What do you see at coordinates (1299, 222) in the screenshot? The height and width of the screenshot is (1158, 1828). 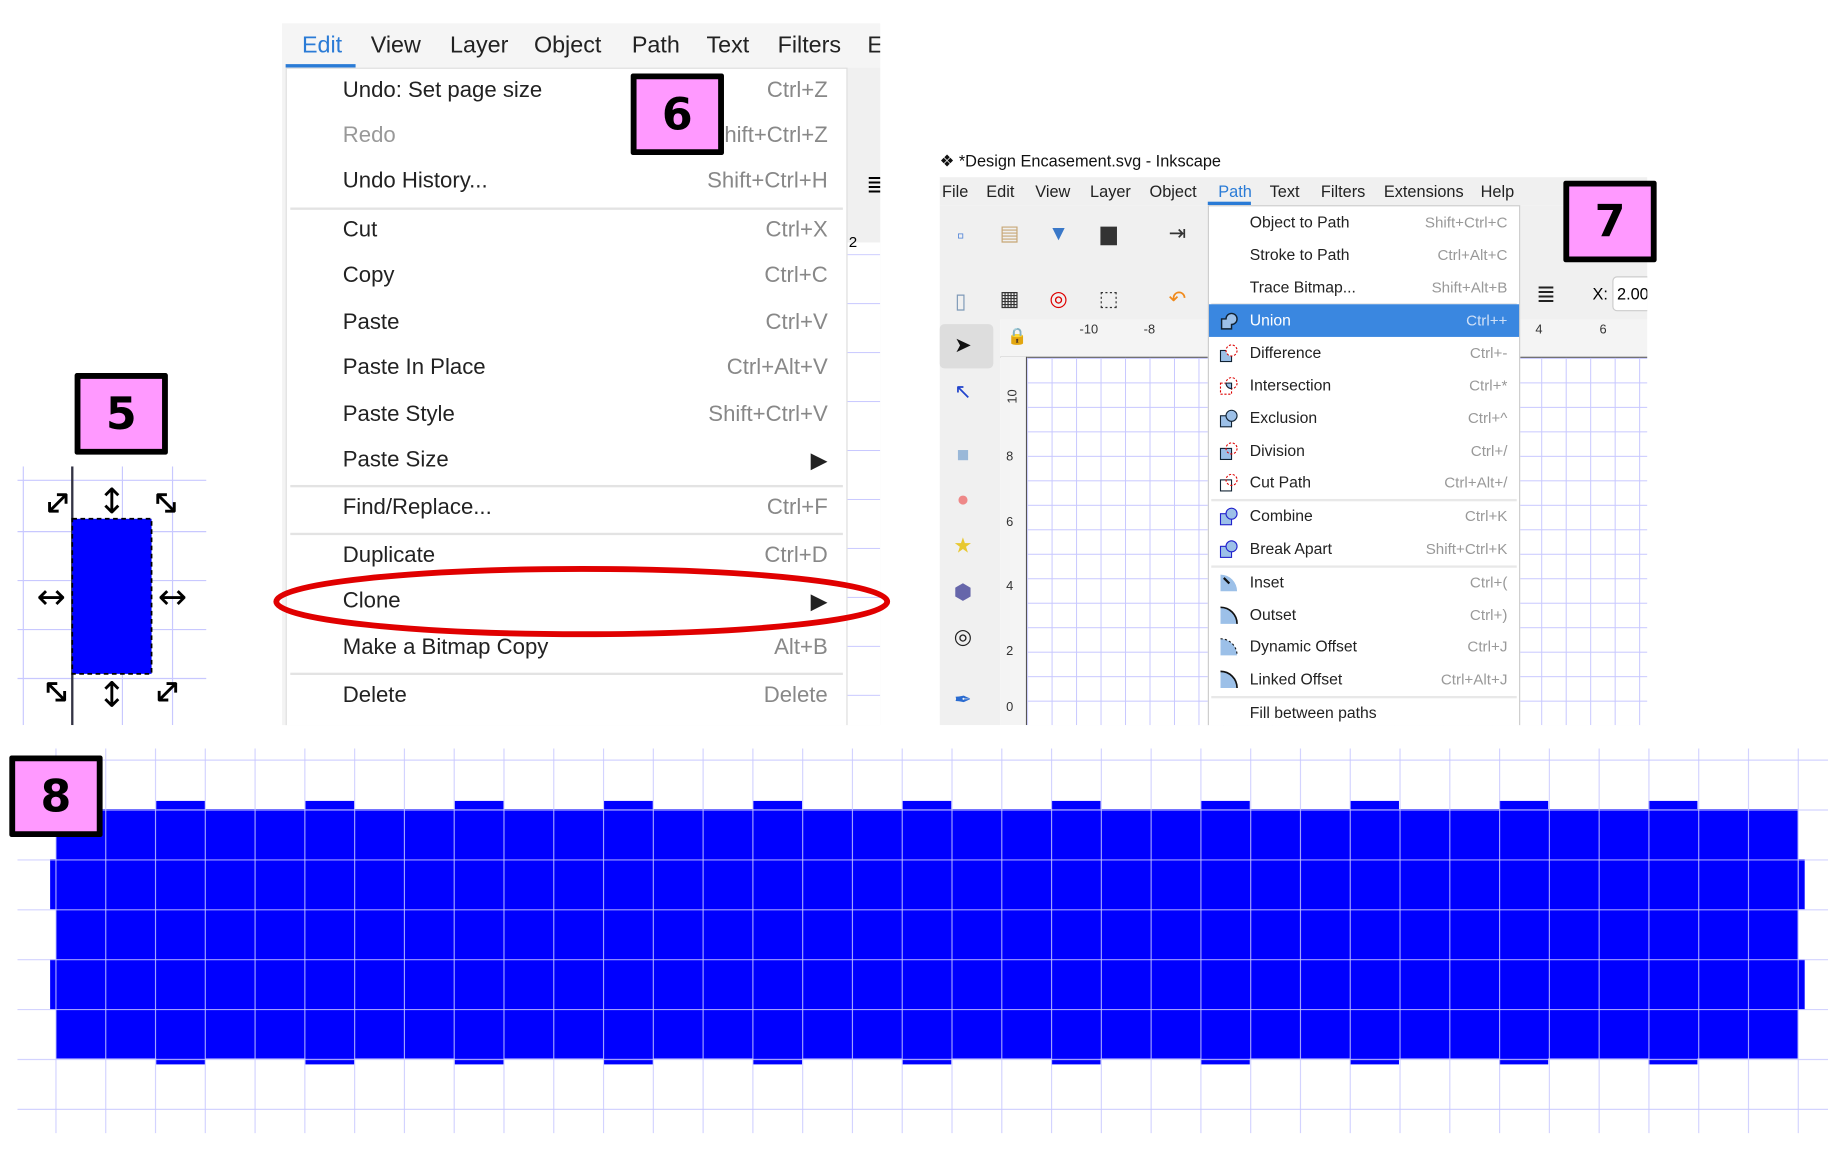 I see `menu-item-label: Object to Path` at bounding box center [1299, 222].